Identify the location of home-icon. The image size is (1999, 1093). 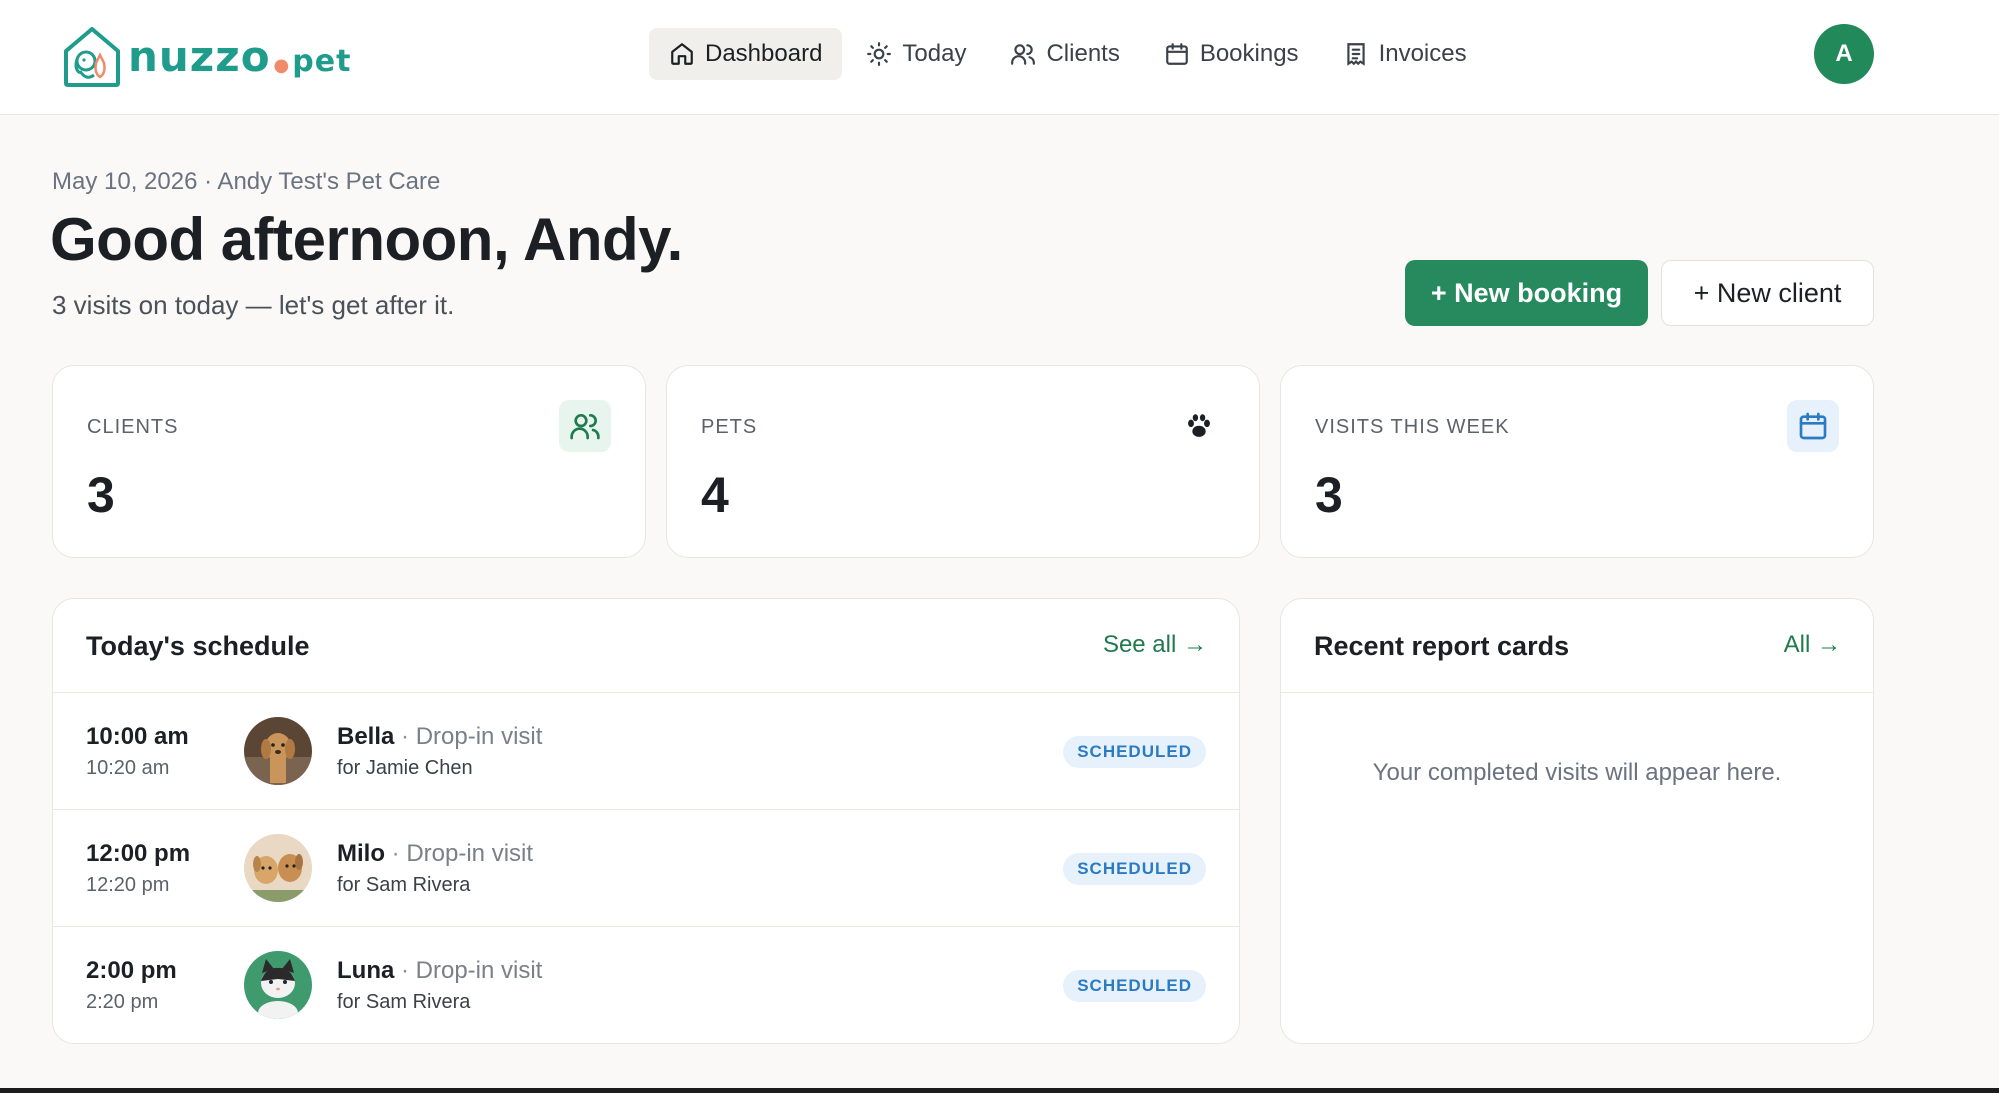
(682, 54).